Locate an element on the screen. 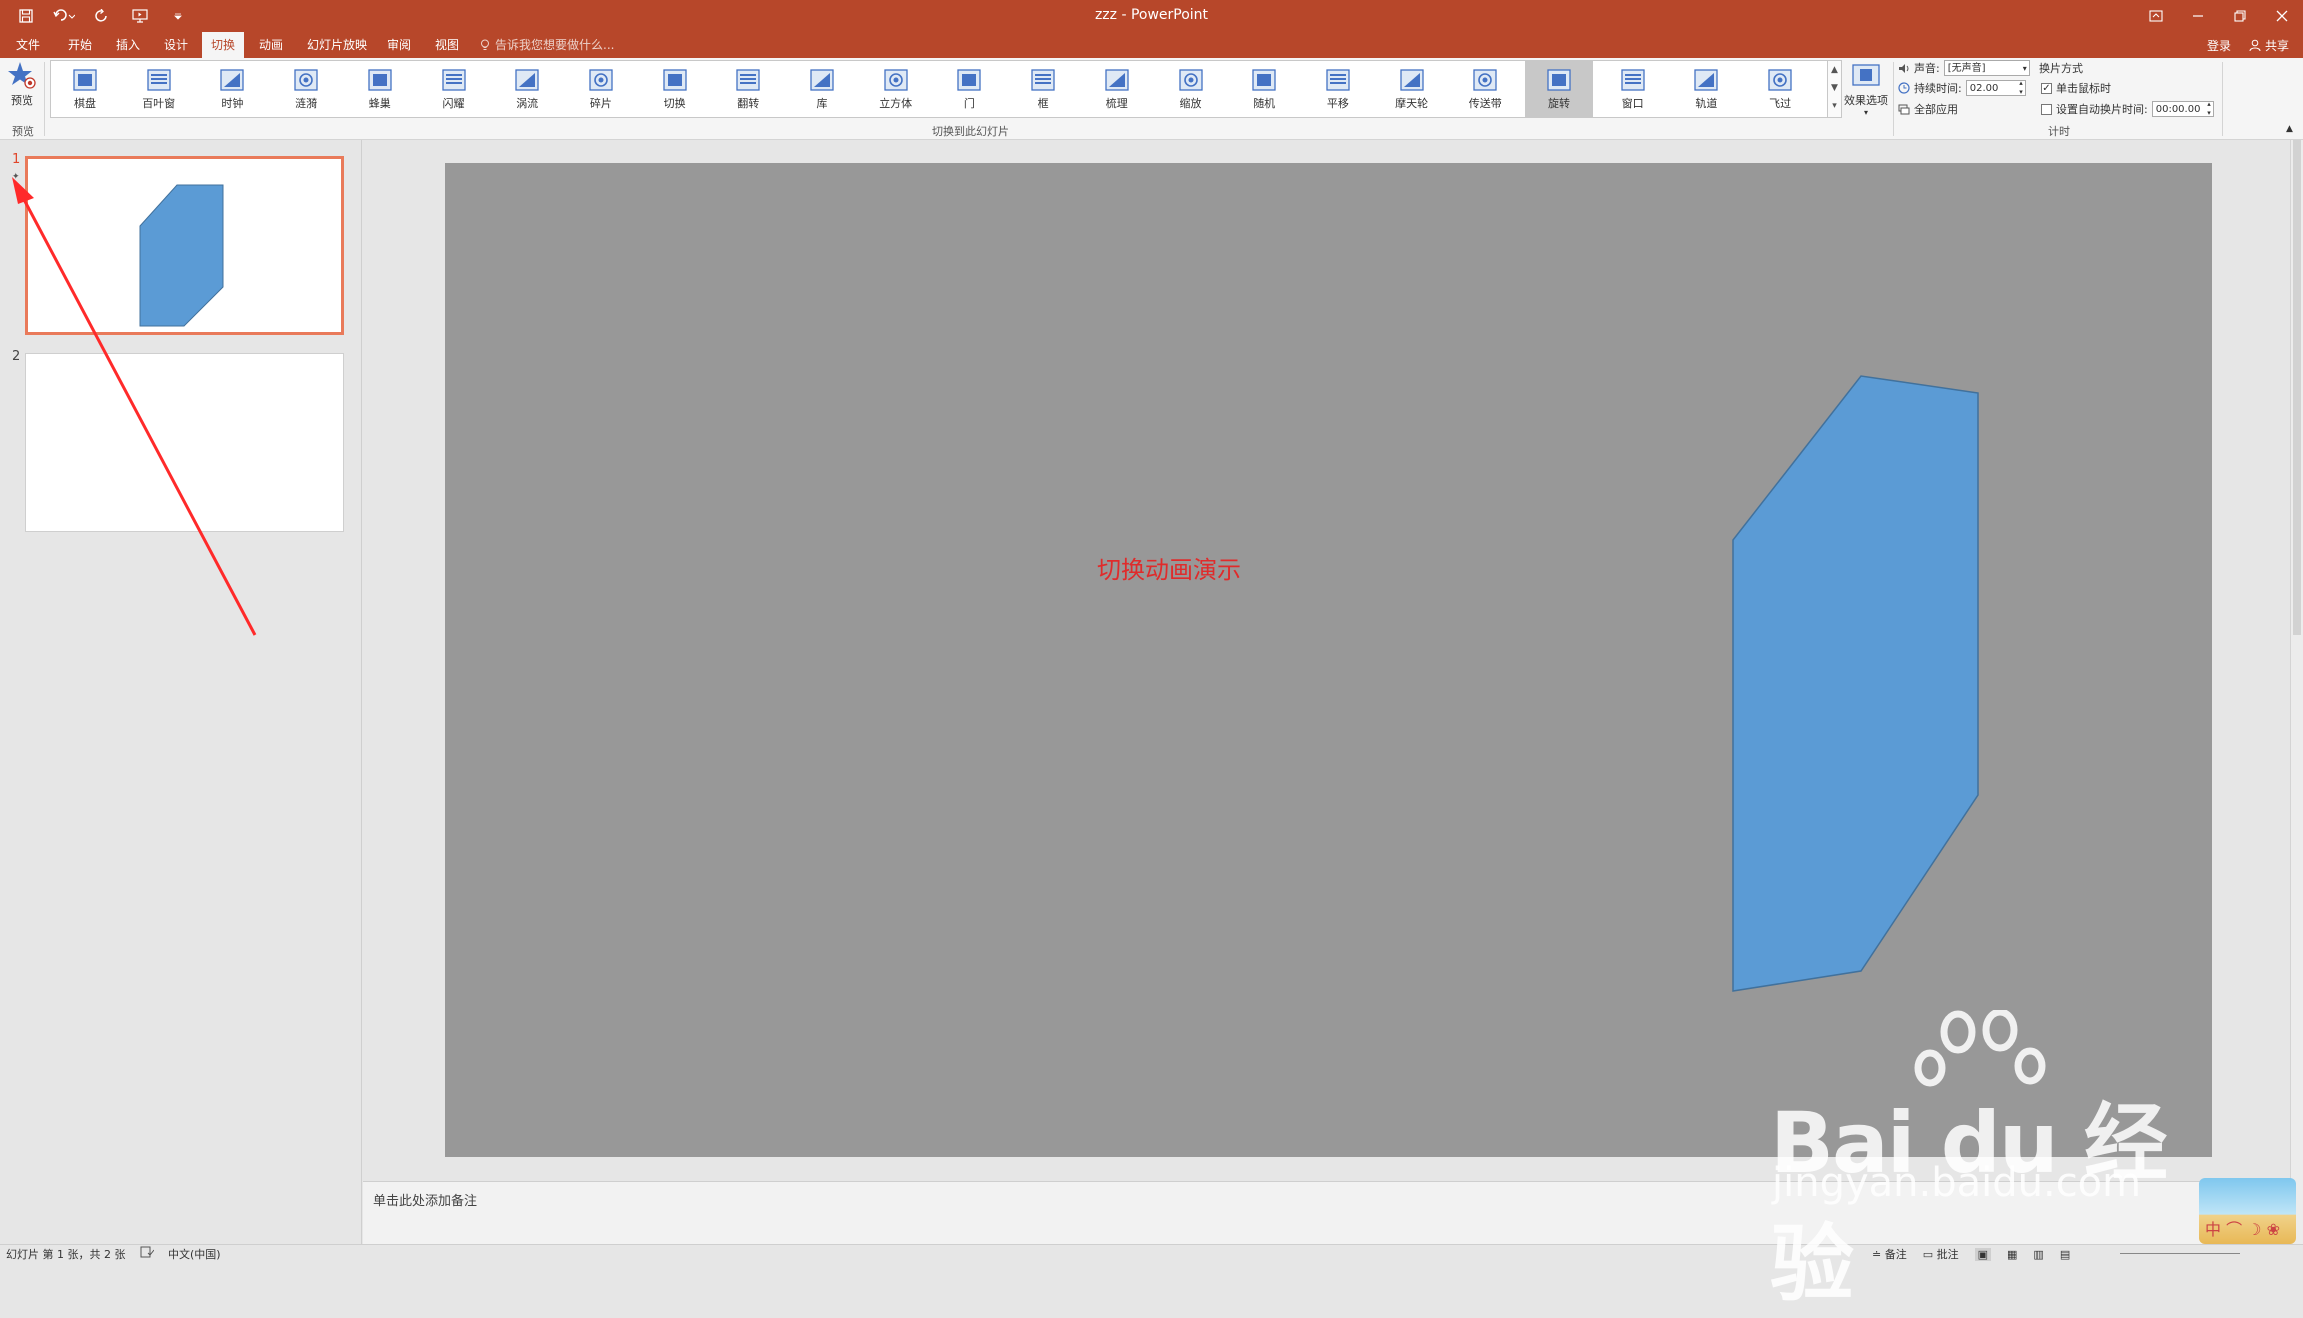  gallery-more-icon: ▾ is located at coordinates (1834, 106).